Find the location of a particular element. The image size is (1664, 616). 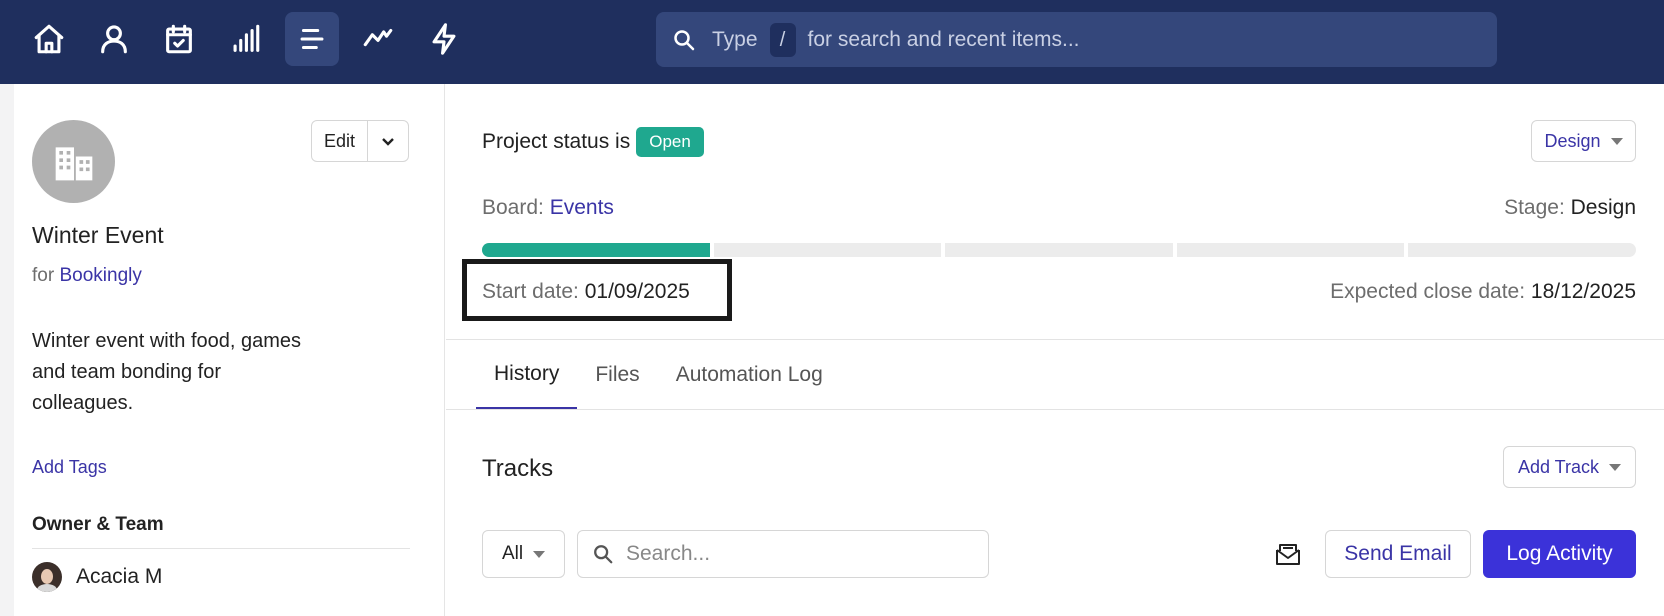

company-avatar is located at coordinates (73, 161).